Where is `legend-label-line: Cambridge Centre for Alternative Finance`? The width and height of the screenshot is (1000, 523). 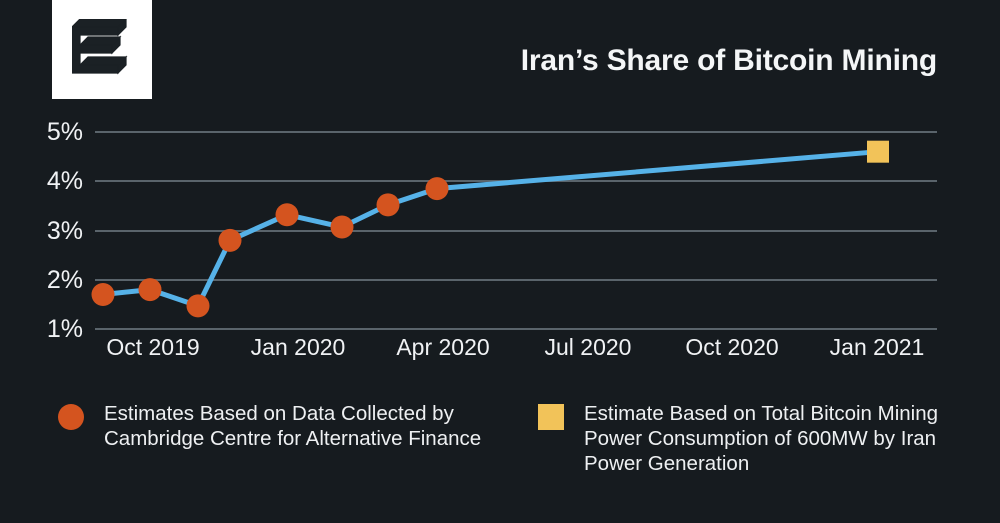
legend-label-line: Cambridge Centre for Alternative Finance is located at coordinates (293, 438).